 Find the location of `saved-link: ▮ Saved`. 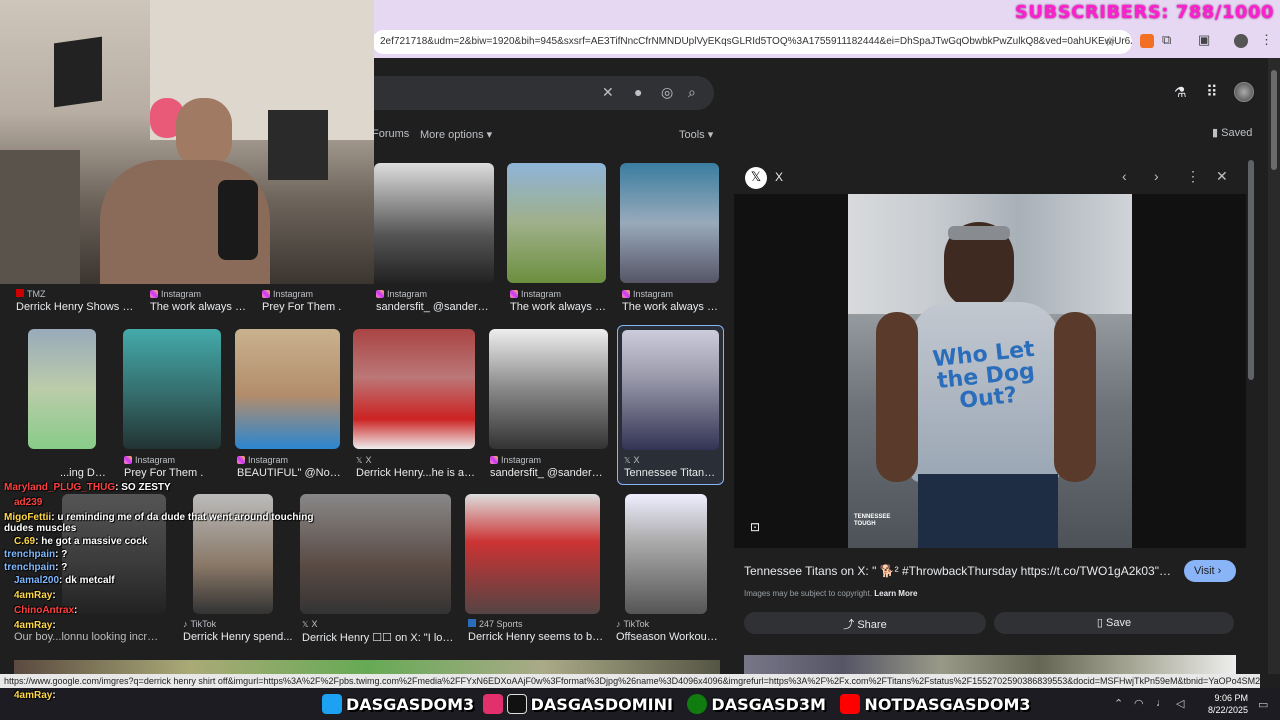

saved-link: ▮ Saved is located at coordinates (1232, 132).